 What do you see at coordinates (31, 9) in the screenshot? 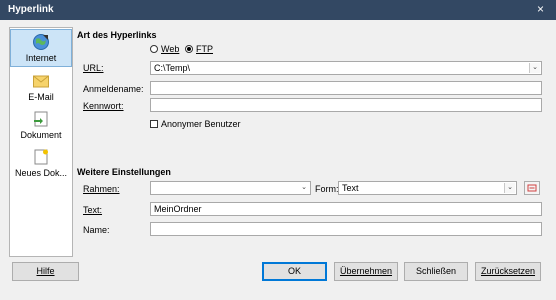
I see `window-title: Hyperlink` at bounding box center [31, 9].